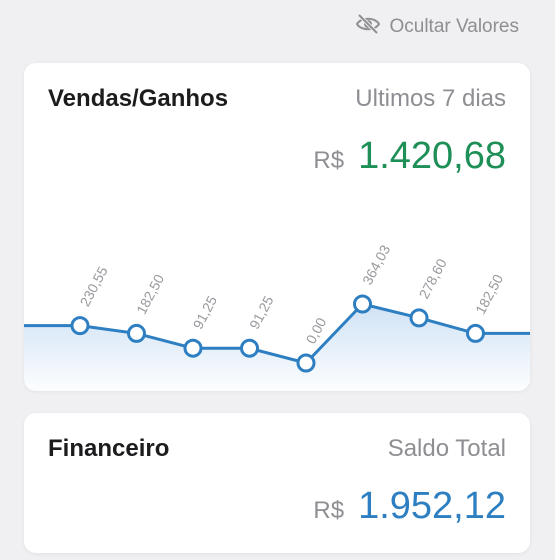 The height and width of the screenshot is (560, 555). Describe the element at coordinates (368, 27) in the screenshot. I see `eye-slash-icon` at that location.